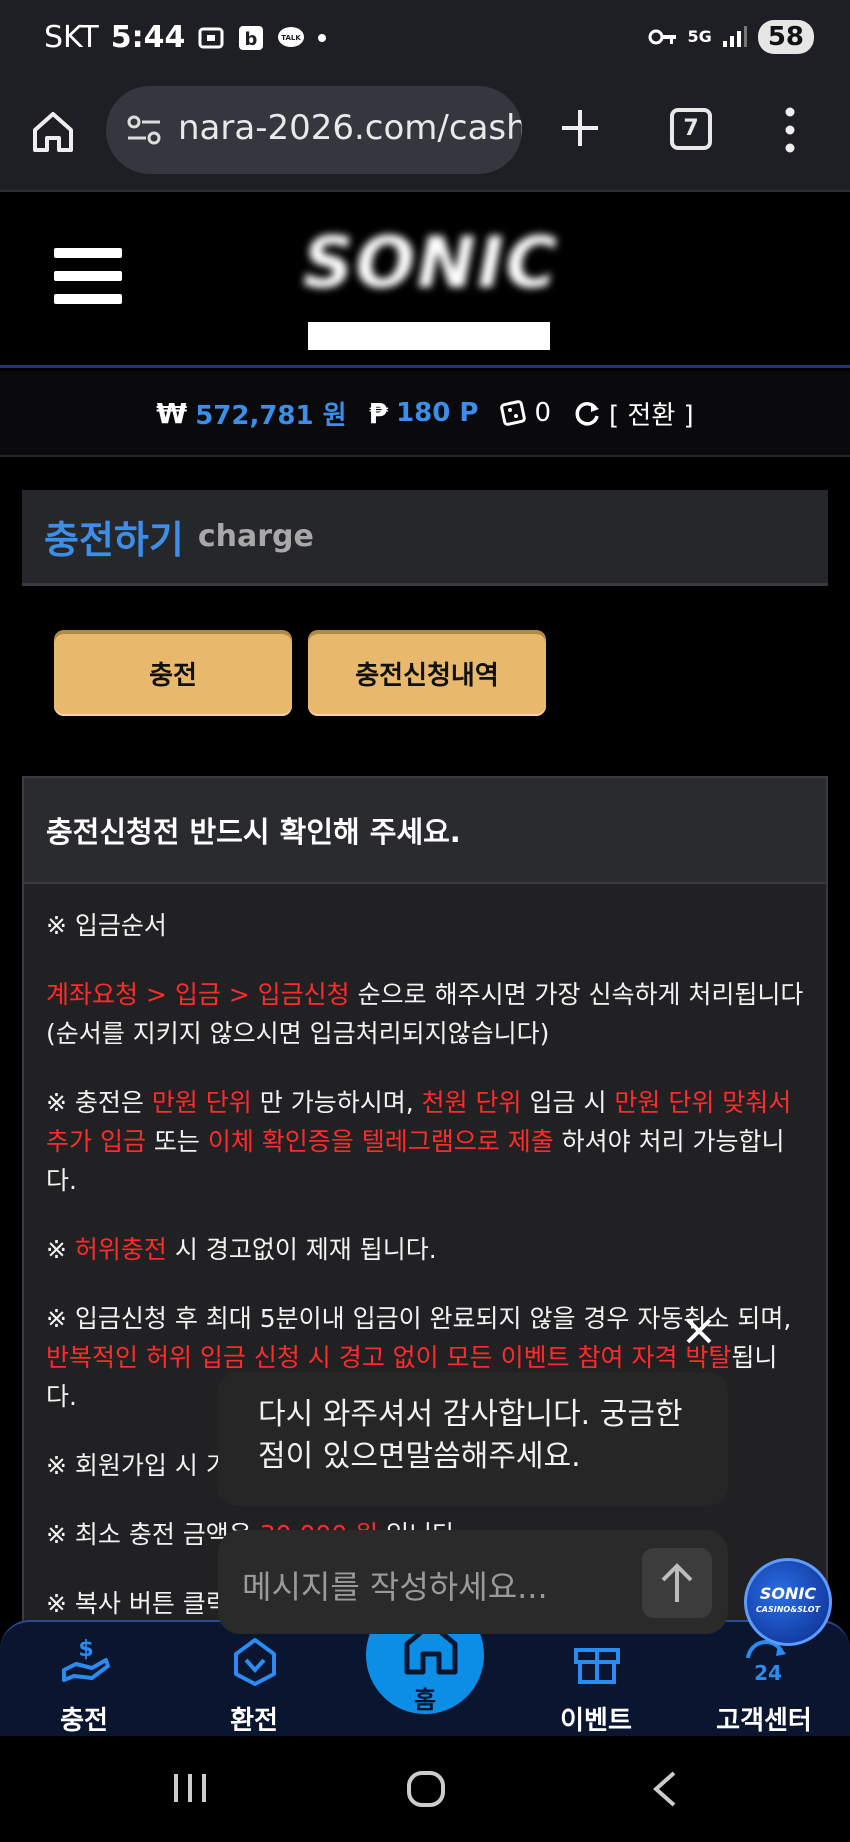 The image size is (850, 1842). What do you see at coordinates (255, 536) in the screenshot?
I see `page-subtitle: charge` at bounding box center [255, 536].